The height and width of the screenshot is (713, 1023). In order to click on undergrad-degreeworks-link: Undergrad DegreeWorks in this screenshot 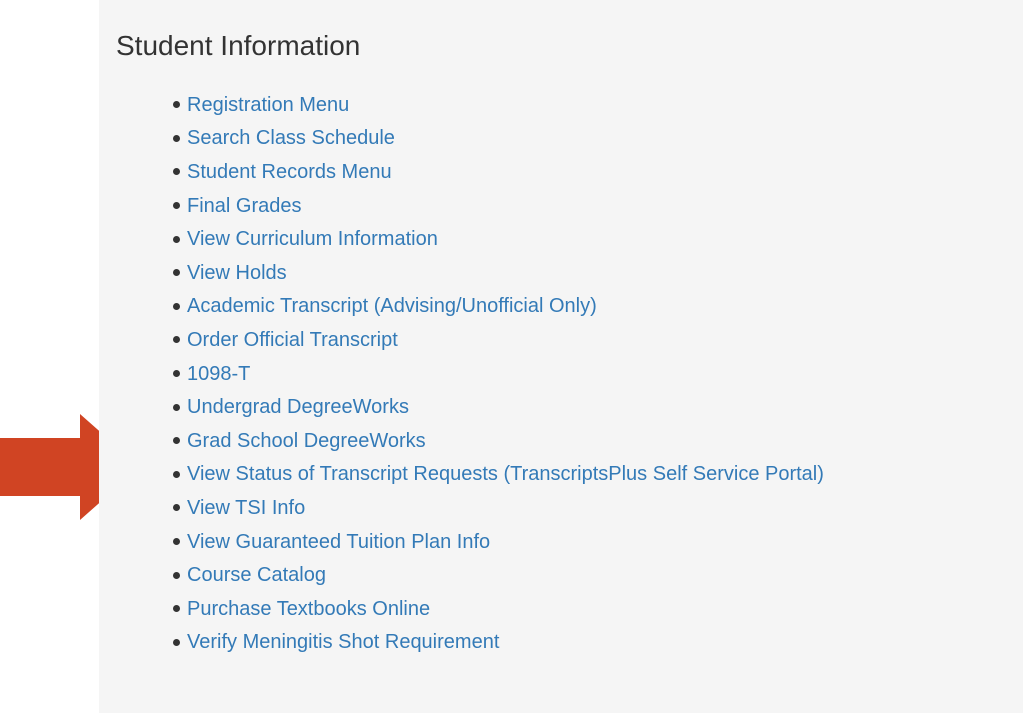, I will do `click(298, 407)`.